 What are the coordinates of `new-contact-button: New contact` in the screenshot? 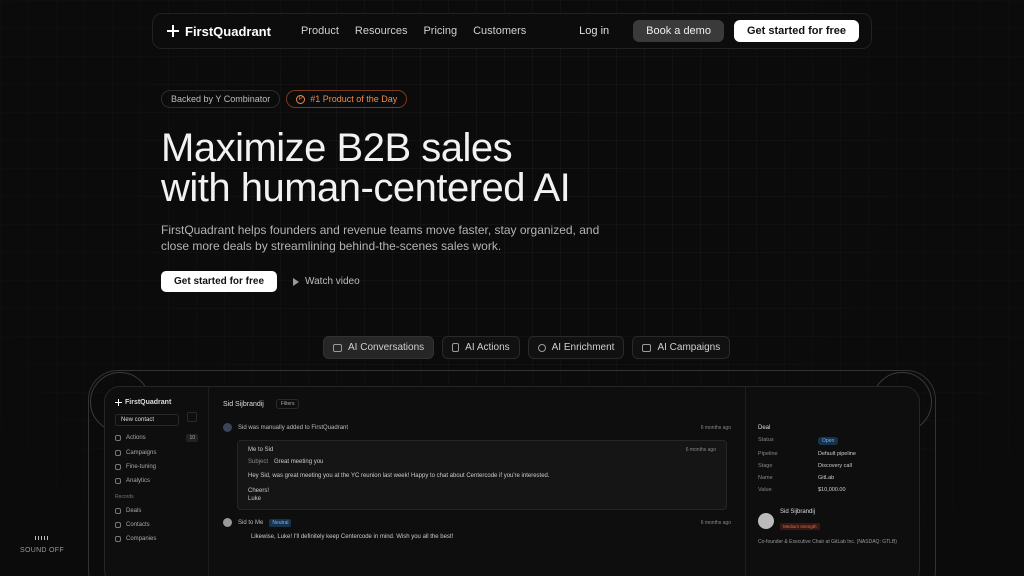 It's located at (147, 420).